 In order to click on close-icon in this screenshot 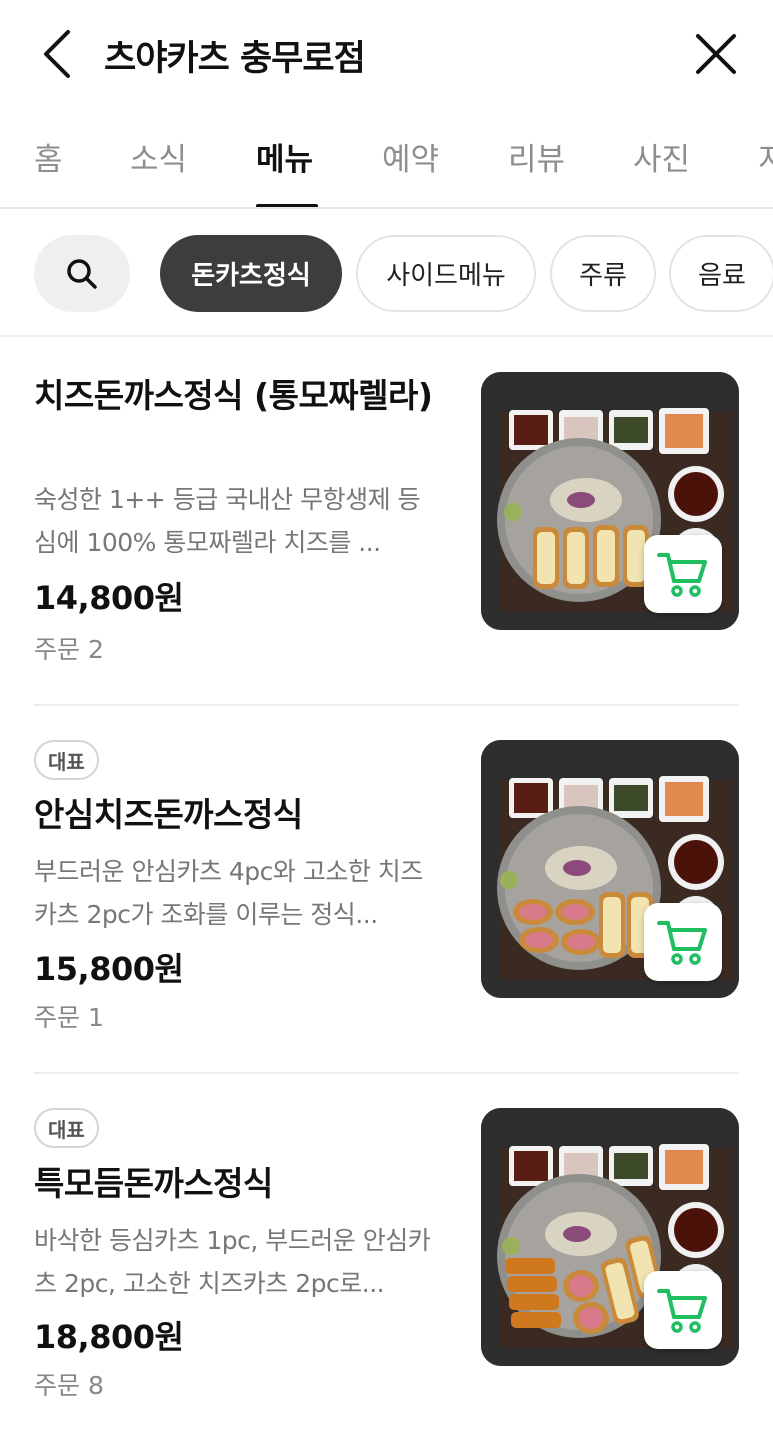, I will do `click(716, 54)`.